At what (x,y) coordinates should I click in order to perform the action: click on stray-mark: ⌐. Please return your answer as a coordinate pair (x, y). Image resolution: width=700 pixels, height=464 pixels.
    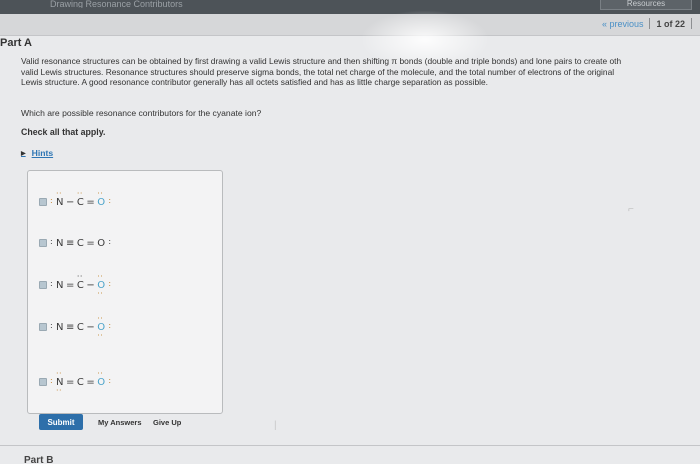
    Looking at the image, I should click on (631, 209).